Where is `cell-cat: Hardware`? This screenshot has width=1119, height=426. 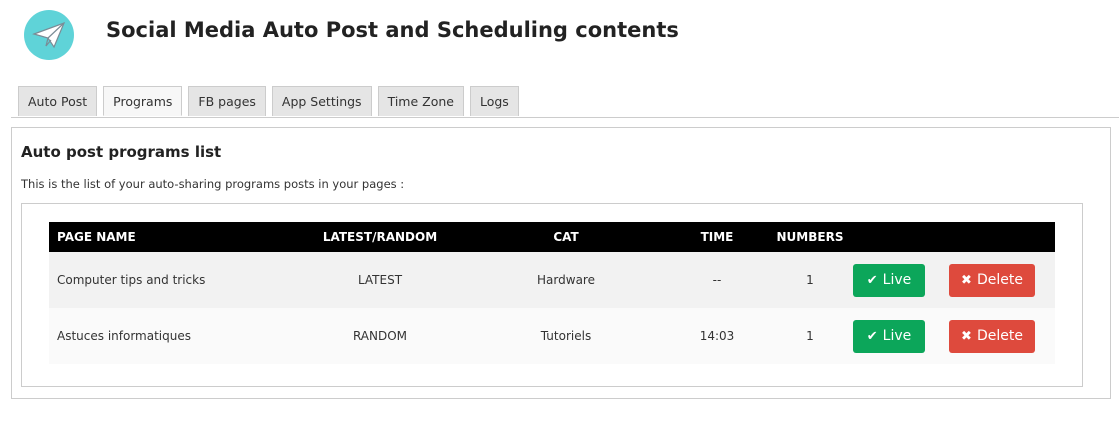 cell-cat: Hardware is located at coordinates (566, 280).